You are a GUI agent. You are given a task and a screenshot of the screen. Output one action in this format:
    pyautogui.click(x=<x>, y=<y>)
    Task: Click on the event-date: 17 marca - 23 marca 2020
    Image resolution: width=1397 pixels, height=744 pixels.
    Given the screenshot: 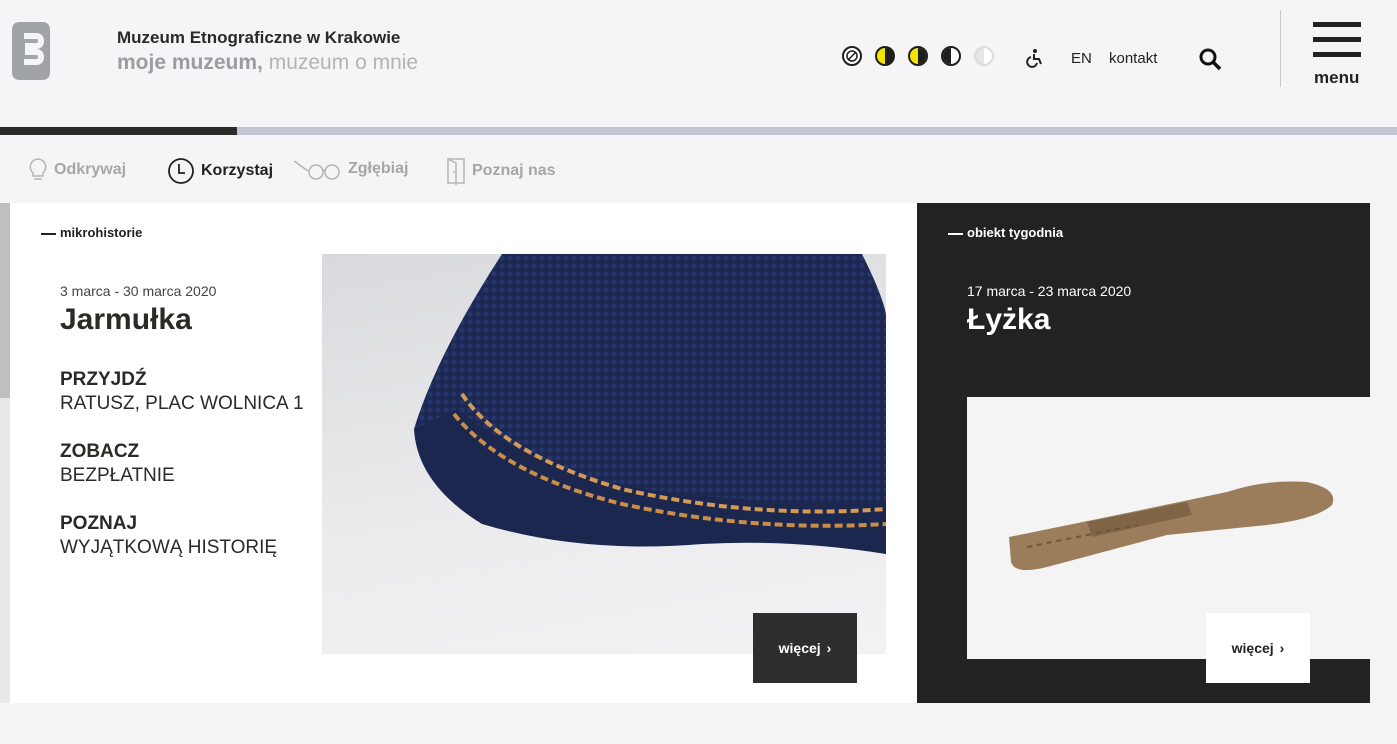 What is the action you would take?
    pyautogui.click(x=1049, y=291)
    